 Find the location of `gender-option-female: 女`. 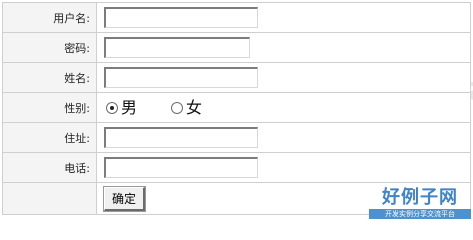

gender-option-female: 女 is located at coordinates (186, 107).